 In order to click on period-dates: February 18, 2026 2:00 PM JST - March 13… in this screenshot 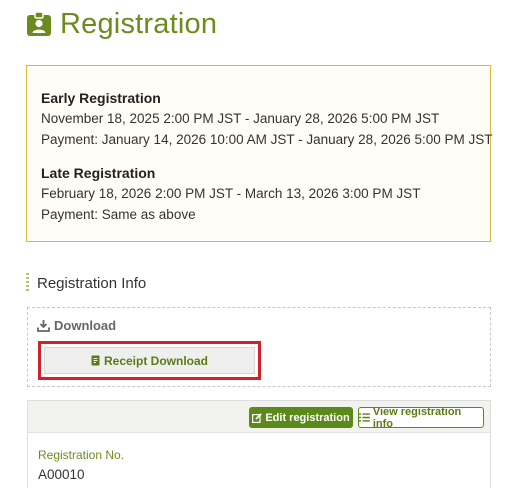, I will do `click(231, 193)`.